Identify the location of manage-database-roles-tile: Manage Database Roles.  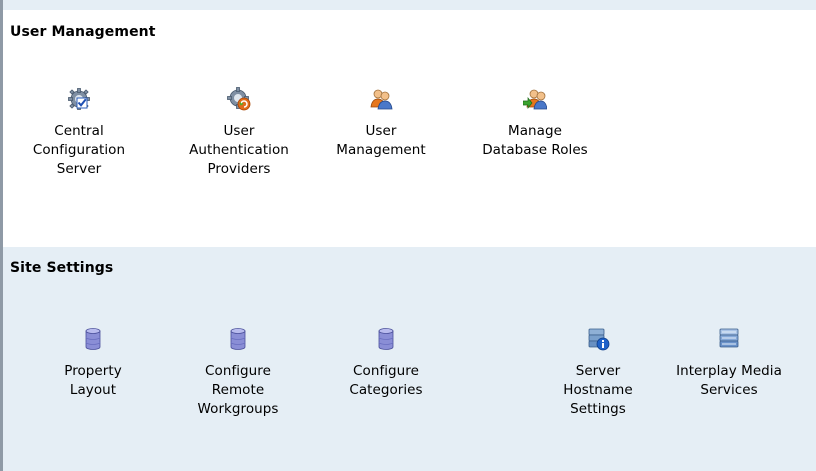
(535, 123).